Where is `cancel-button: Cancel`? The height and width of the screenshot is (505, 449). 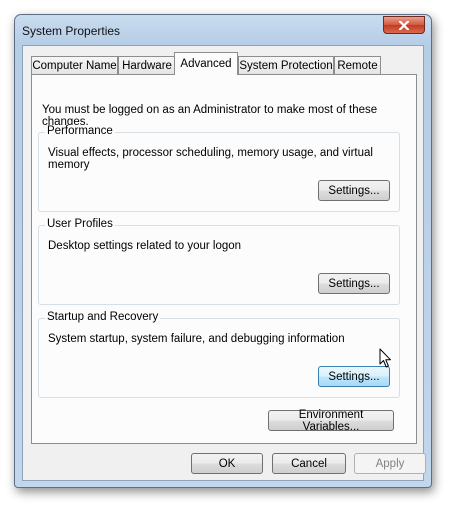
cancel-button: Cancel is located at coordinates (309, 463).